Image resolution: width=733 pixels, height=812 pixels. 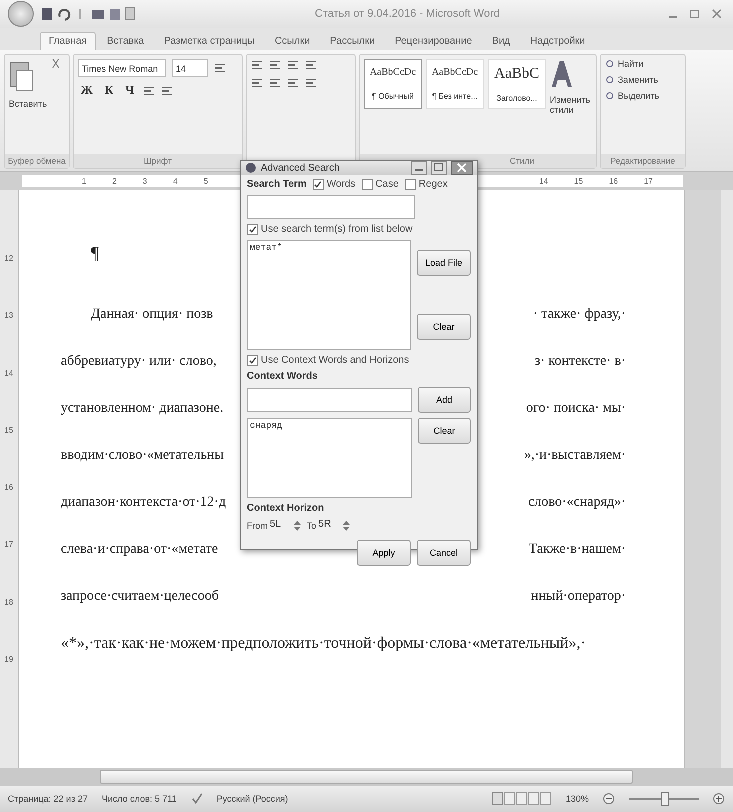 I want to click on zoom-level: 130%, so click(x=577, y=799).